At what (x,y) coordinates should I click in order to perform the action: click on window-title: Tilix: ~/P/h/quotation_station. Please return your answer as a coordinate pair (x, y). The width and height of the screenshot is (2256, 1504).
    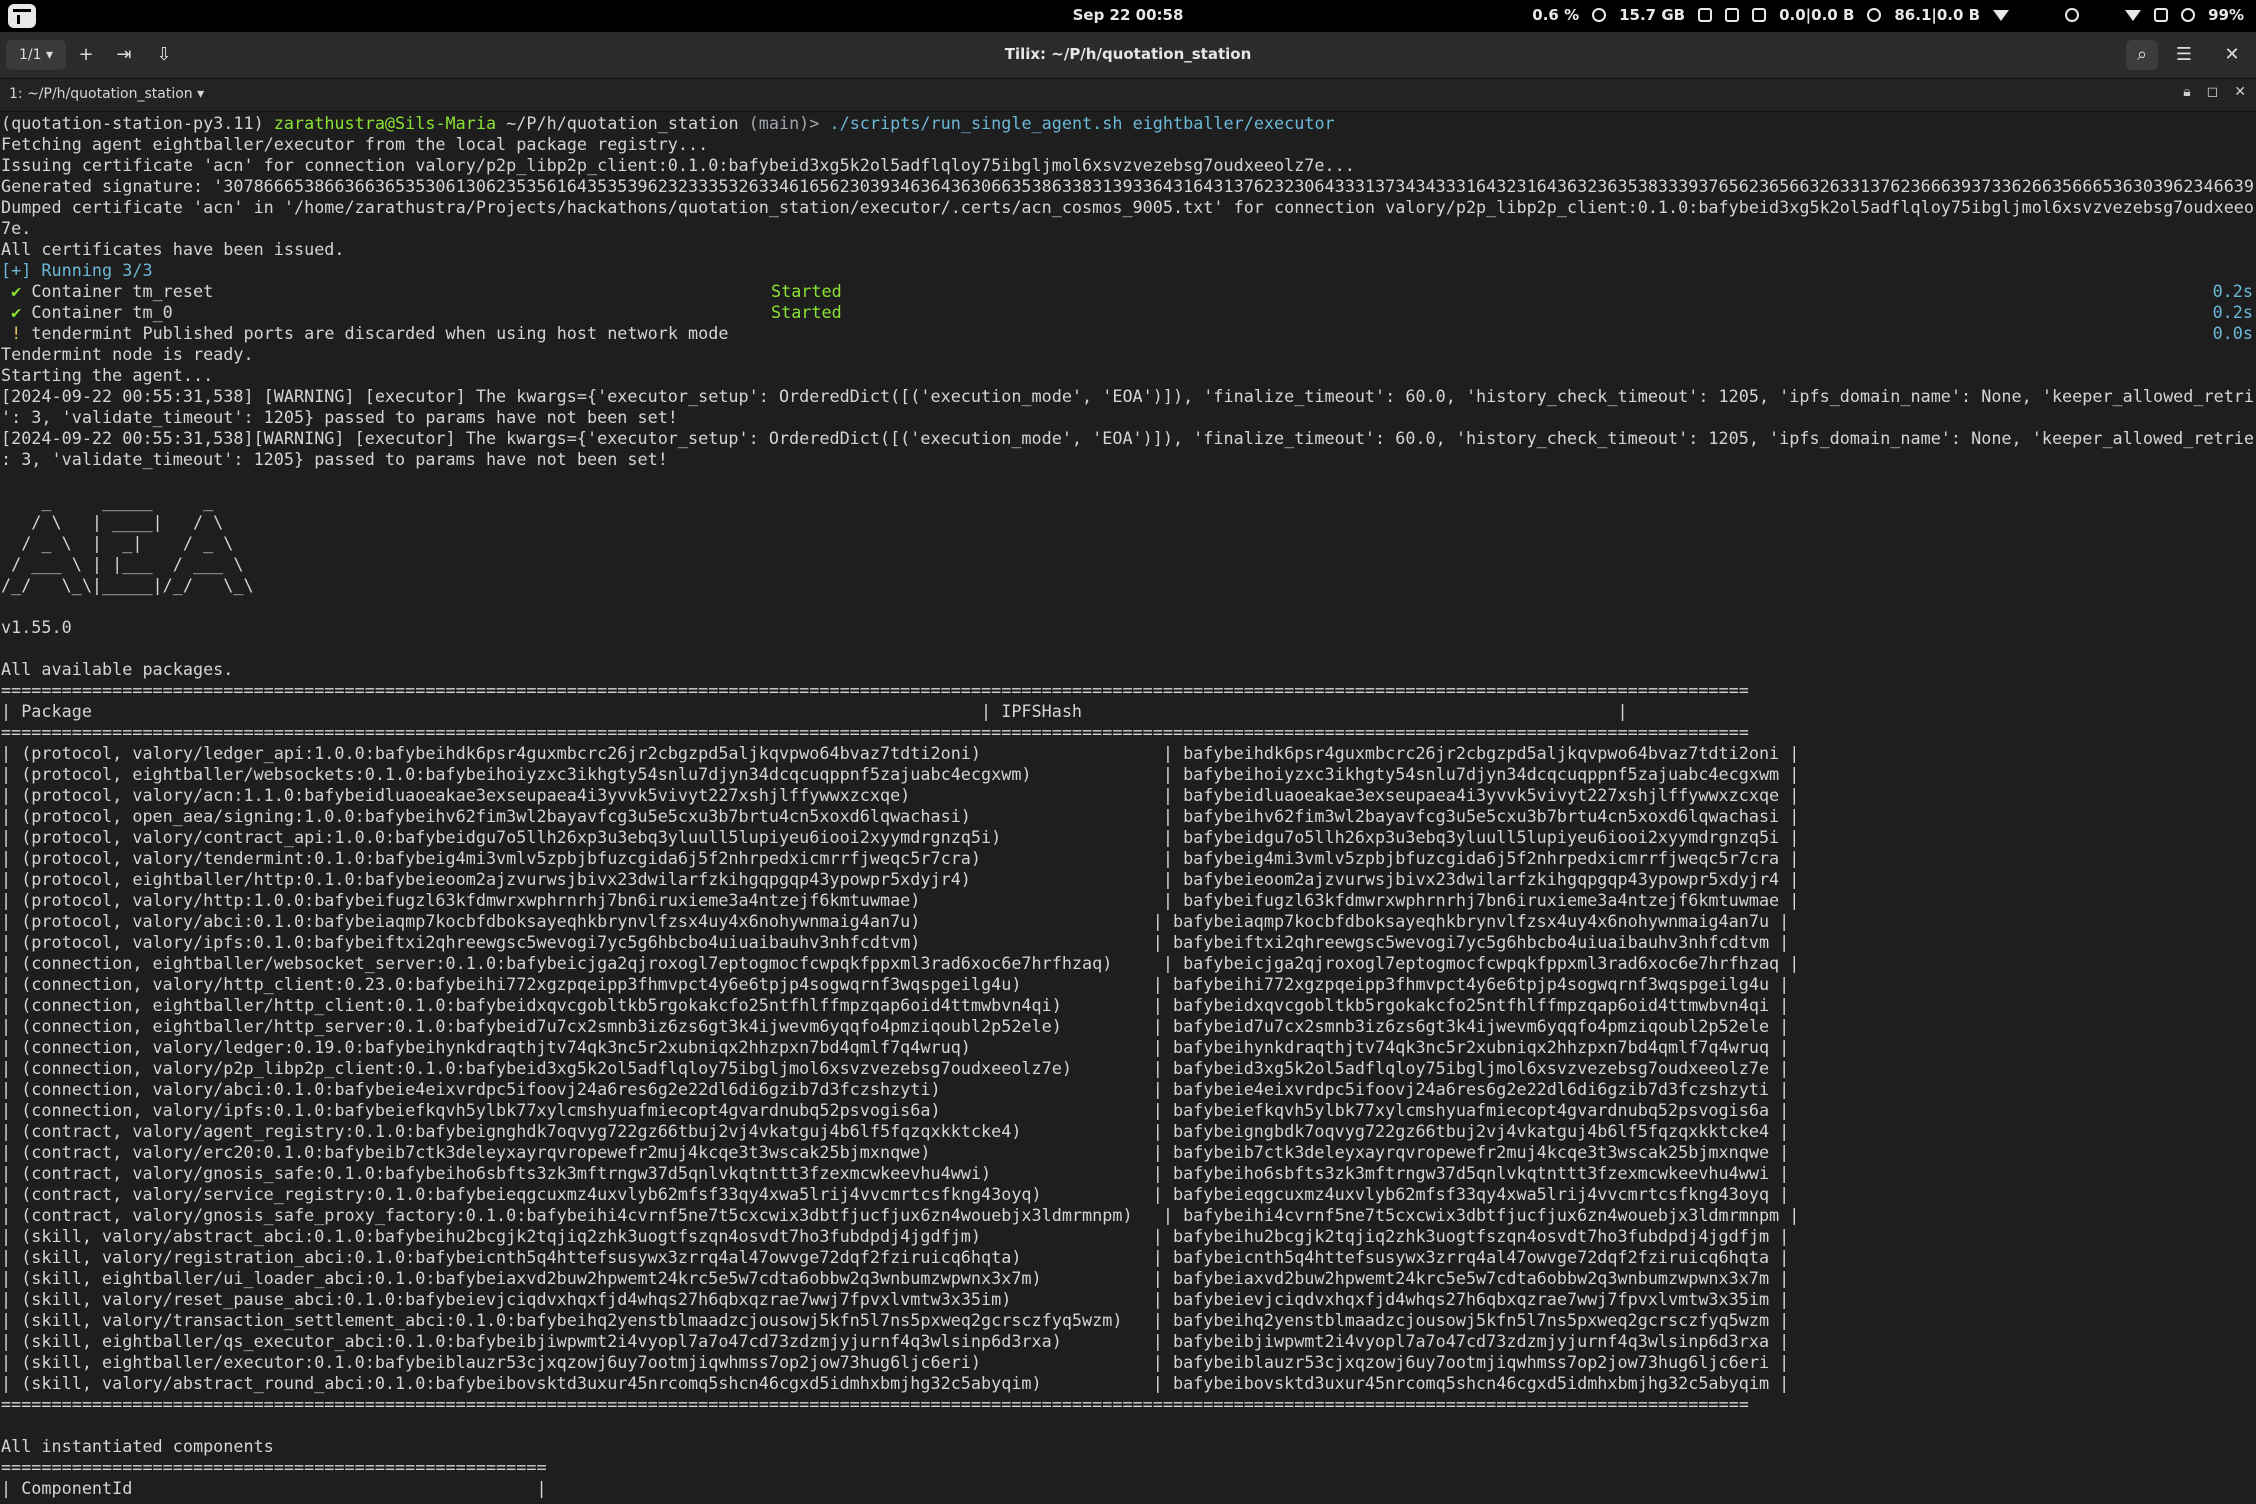
    Looking at the image, I should click on (1128, 54).